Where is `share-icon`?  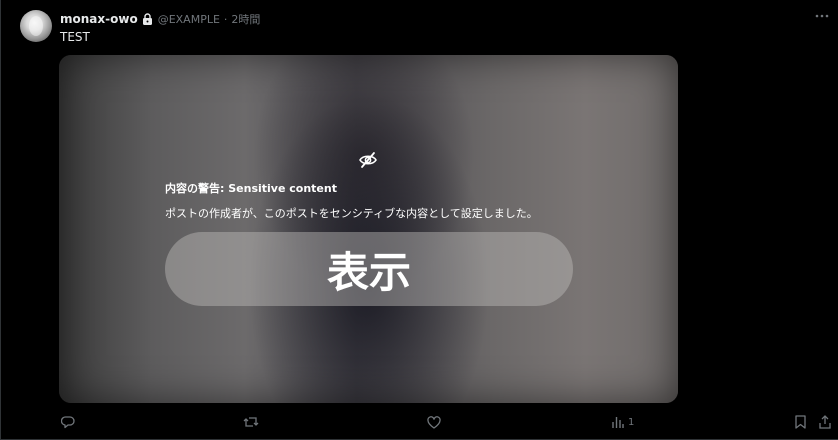 share-icon is located at coordinates (825, 422).